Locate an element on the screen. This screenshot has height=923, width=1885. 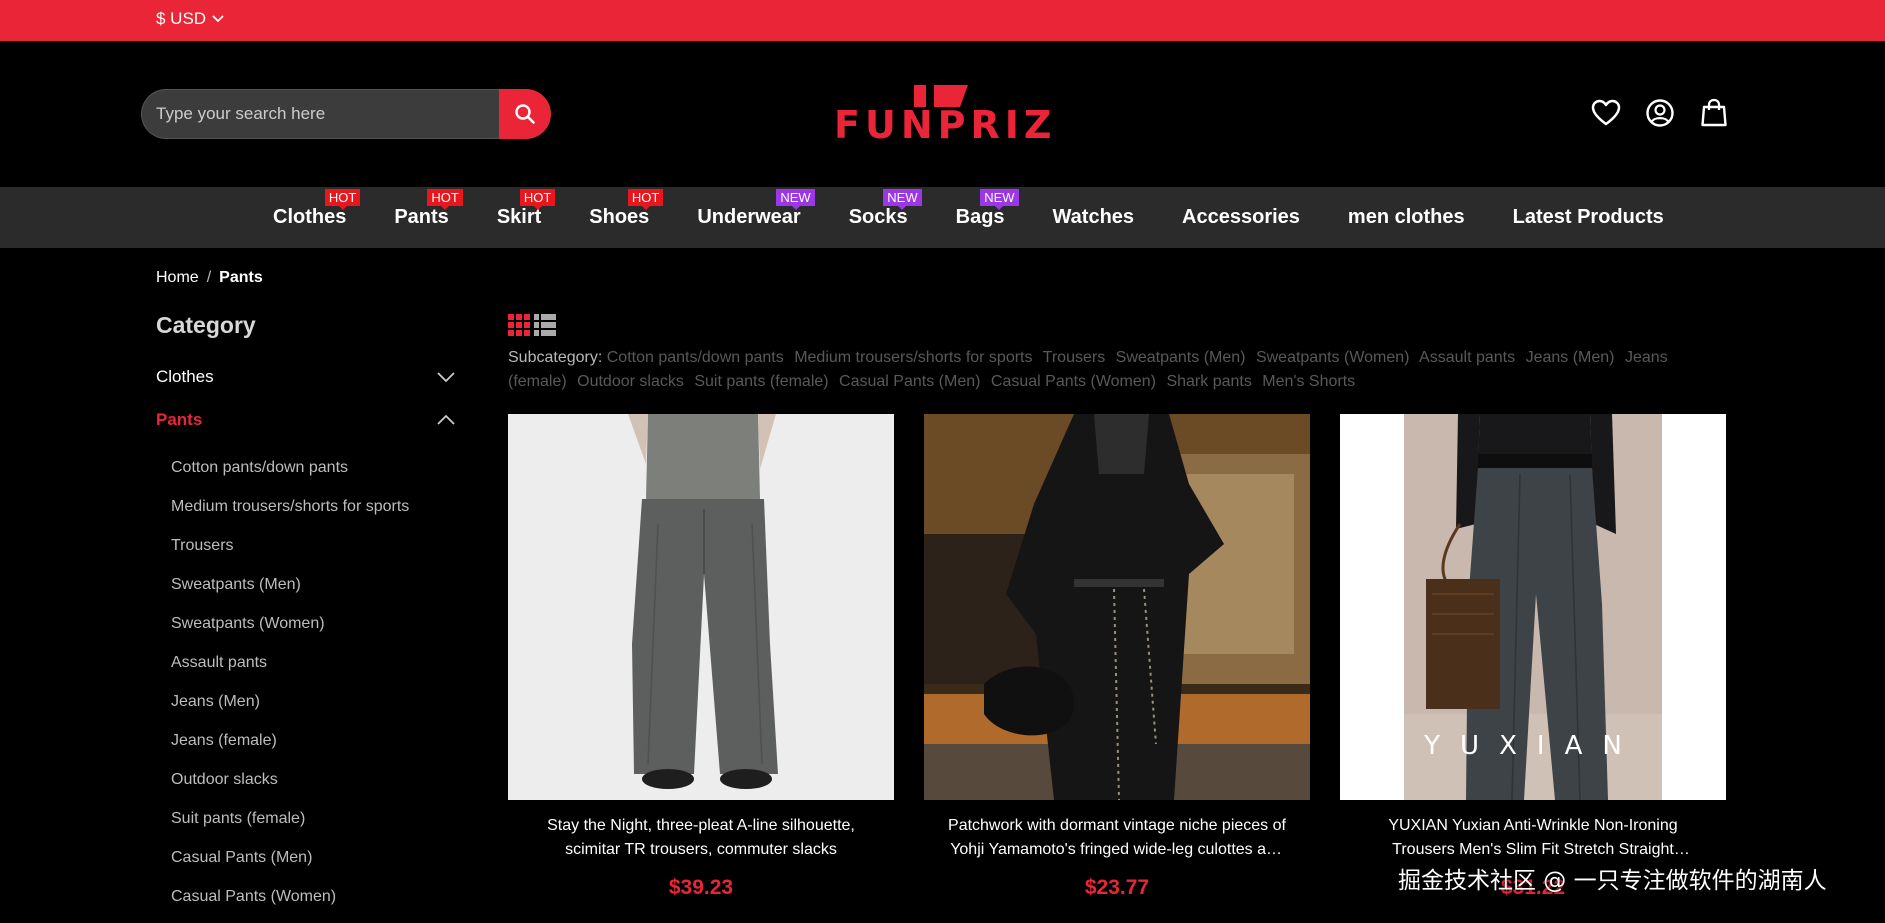
breadcrumb-current: Pants is located at coordinates (241, 277).